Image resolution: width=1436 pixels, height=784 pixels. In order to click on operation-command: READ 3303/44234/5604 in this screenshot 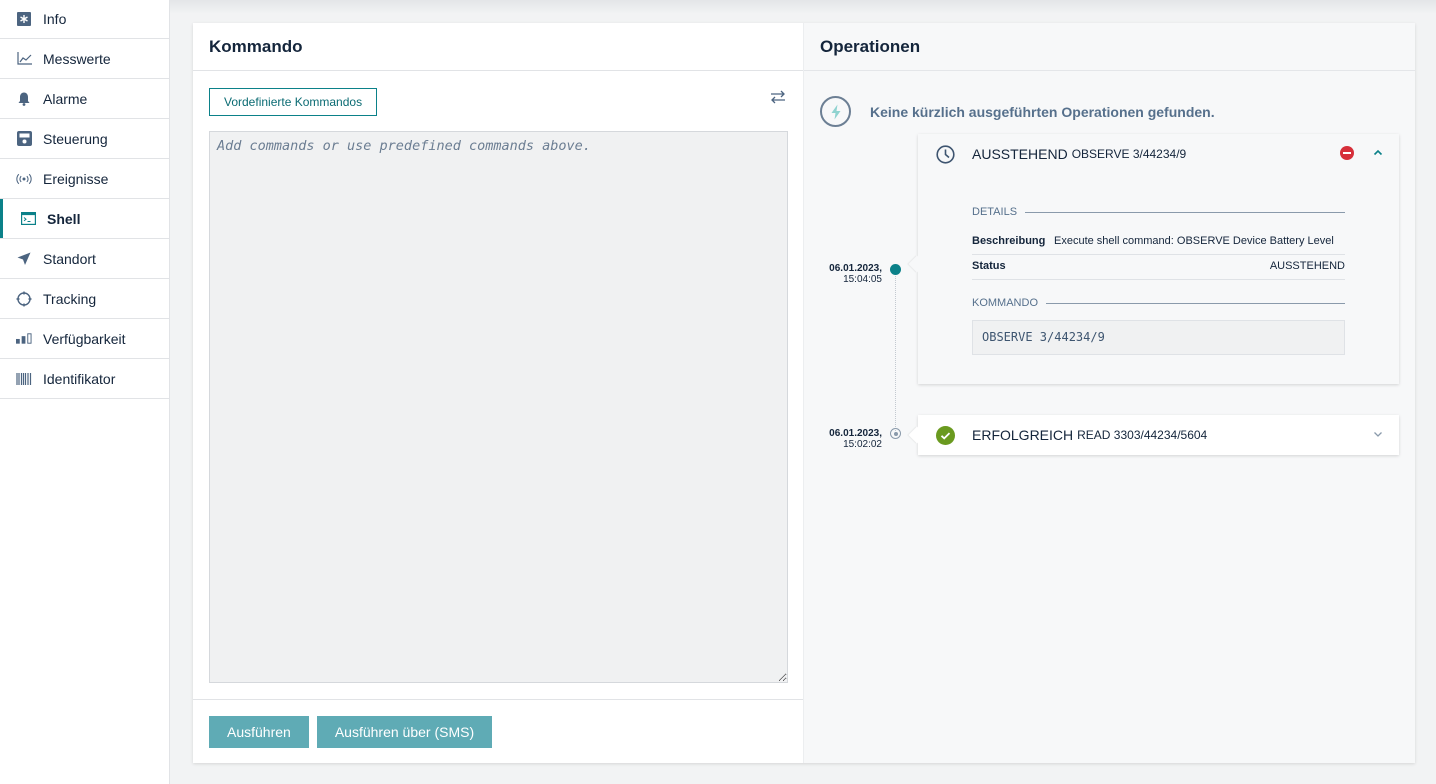, I will do `click(1142, 435)`.